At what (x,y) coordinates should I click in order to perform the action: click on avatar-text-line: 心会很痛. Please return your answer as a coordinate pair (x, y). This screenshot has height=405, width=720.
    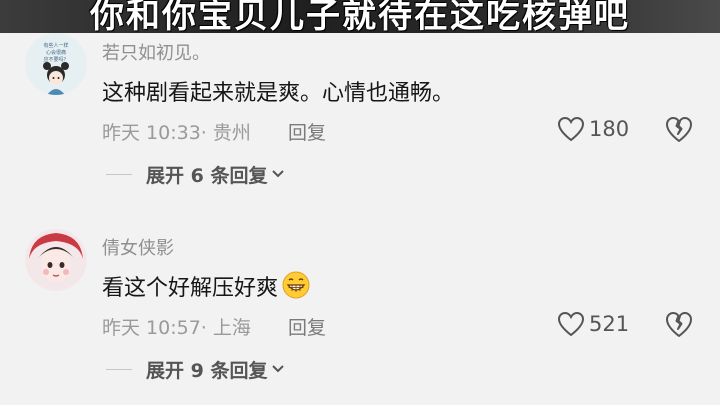
    Looking at the image, I should click on (56, 52).